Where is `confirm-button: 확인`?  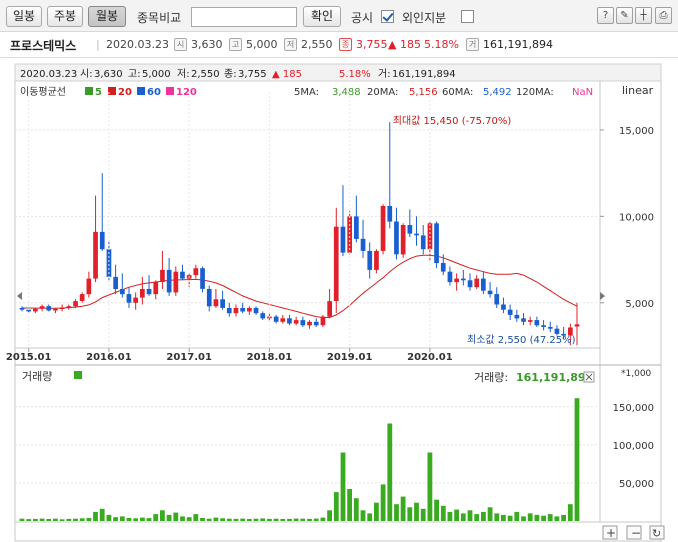
confirm-button: 확인 is located at coordinates (322, 16).